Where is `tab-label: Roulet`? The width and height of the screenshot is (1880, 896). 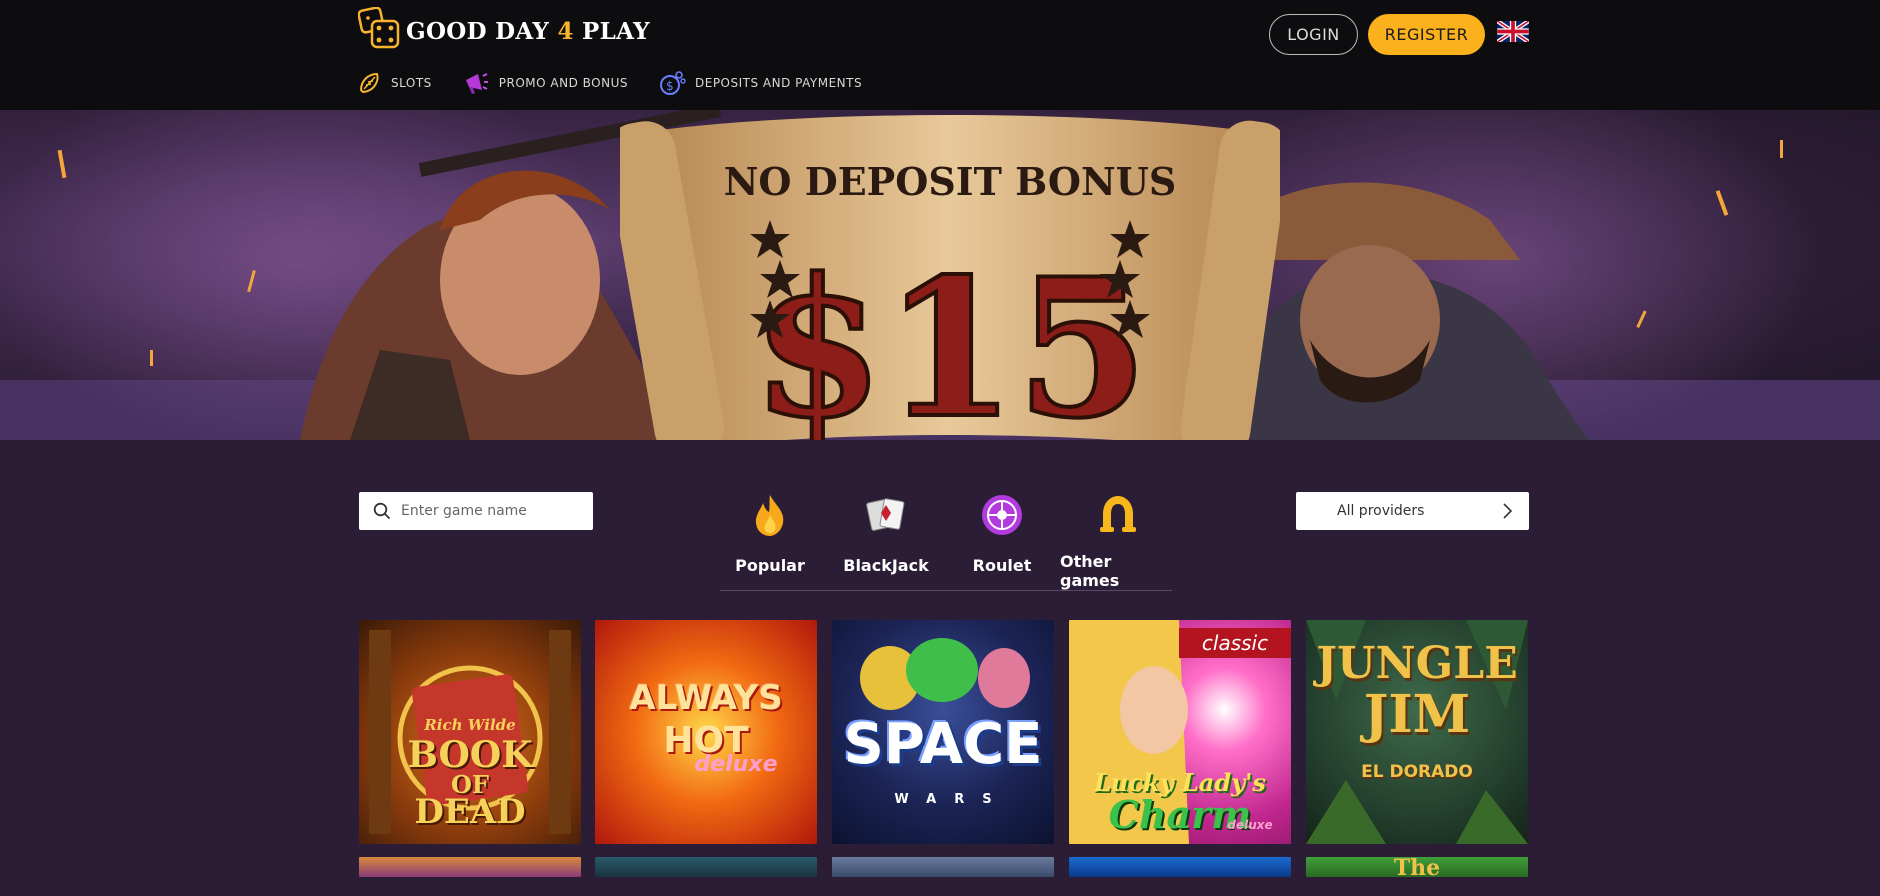 tab-label: Roulet is located at coordinates (1002, 565).